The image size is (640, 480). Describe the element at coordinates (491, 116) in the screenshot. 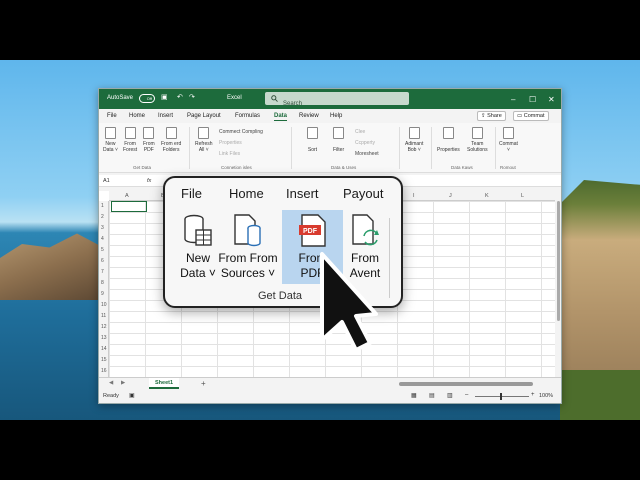

I see `share-button: ⇪ Share` at that location.